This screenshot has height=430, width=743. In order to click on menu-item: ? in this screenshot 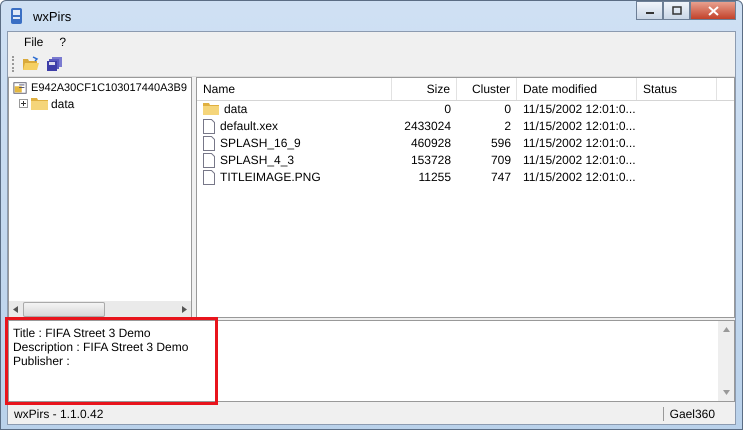, I will do `click(62, 41)`.